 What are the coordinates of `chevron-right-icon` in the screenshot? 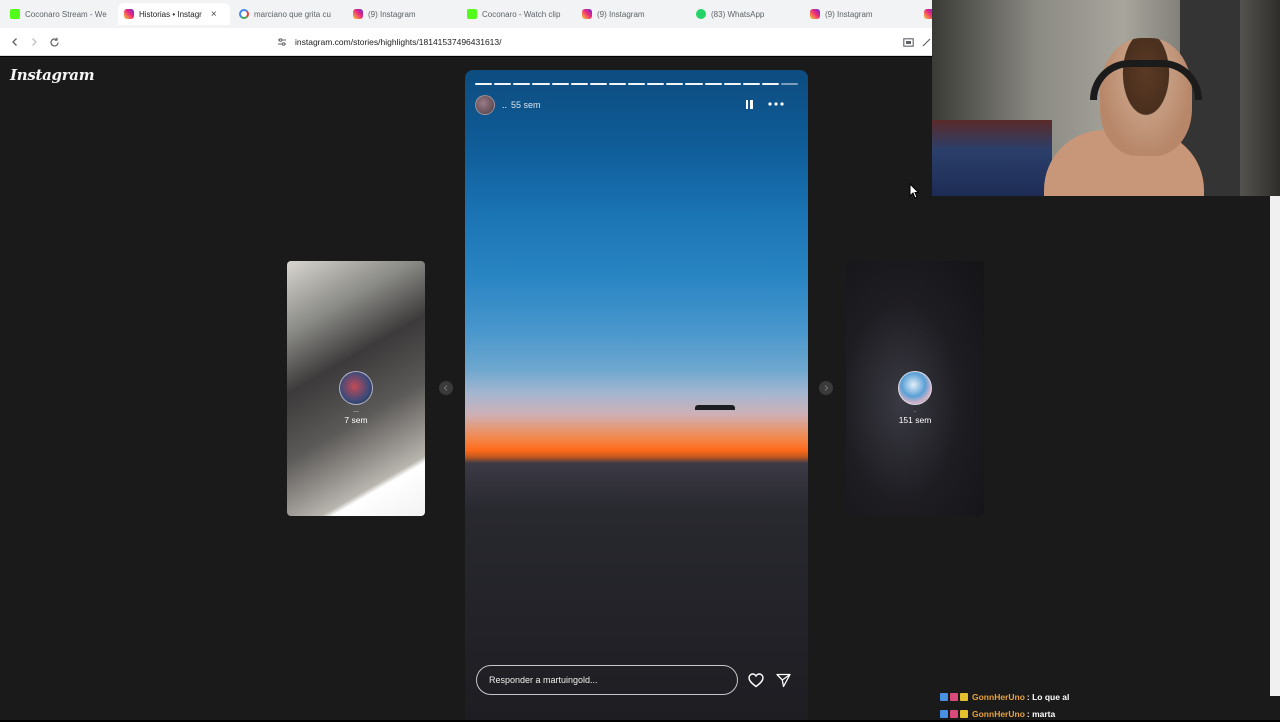 It's located at (826, 388).